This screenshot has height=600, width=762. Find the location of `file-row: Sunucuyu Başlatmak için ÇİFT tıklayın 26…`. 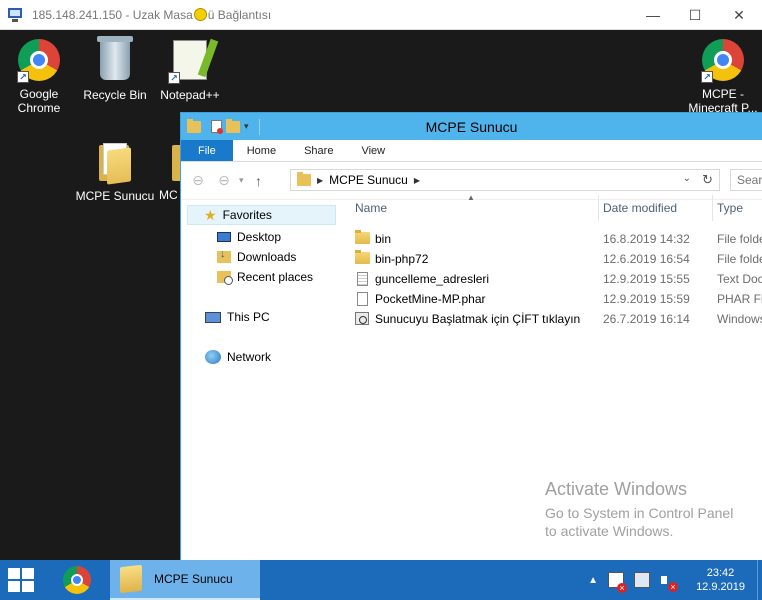

file-row: Sunucuyu Başlatmak için ÇİFT tıklayın 26… is located at coordinates (551, 319).